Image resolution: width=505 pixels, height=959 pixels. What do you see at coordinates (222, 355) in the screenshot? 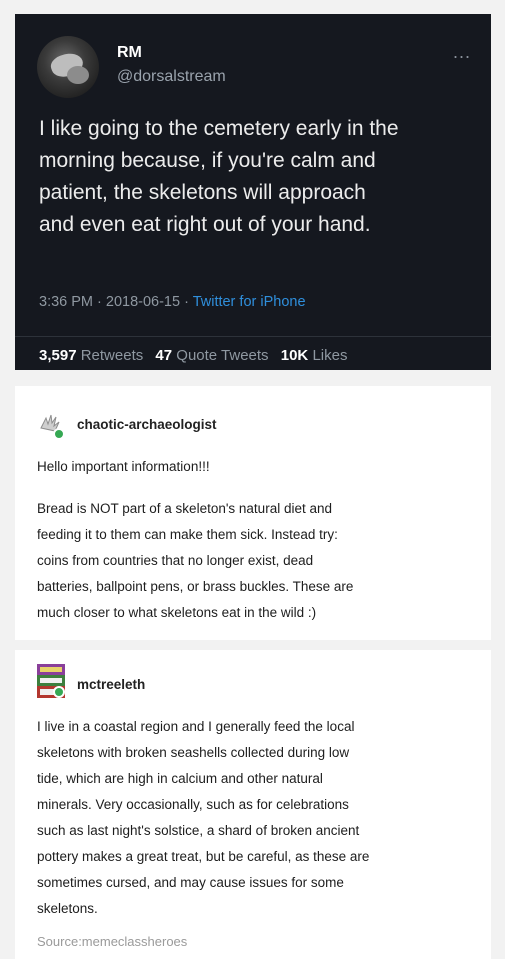
I see `quote-tweets-label: Quote Tweets` at bounding box center [222, 355].